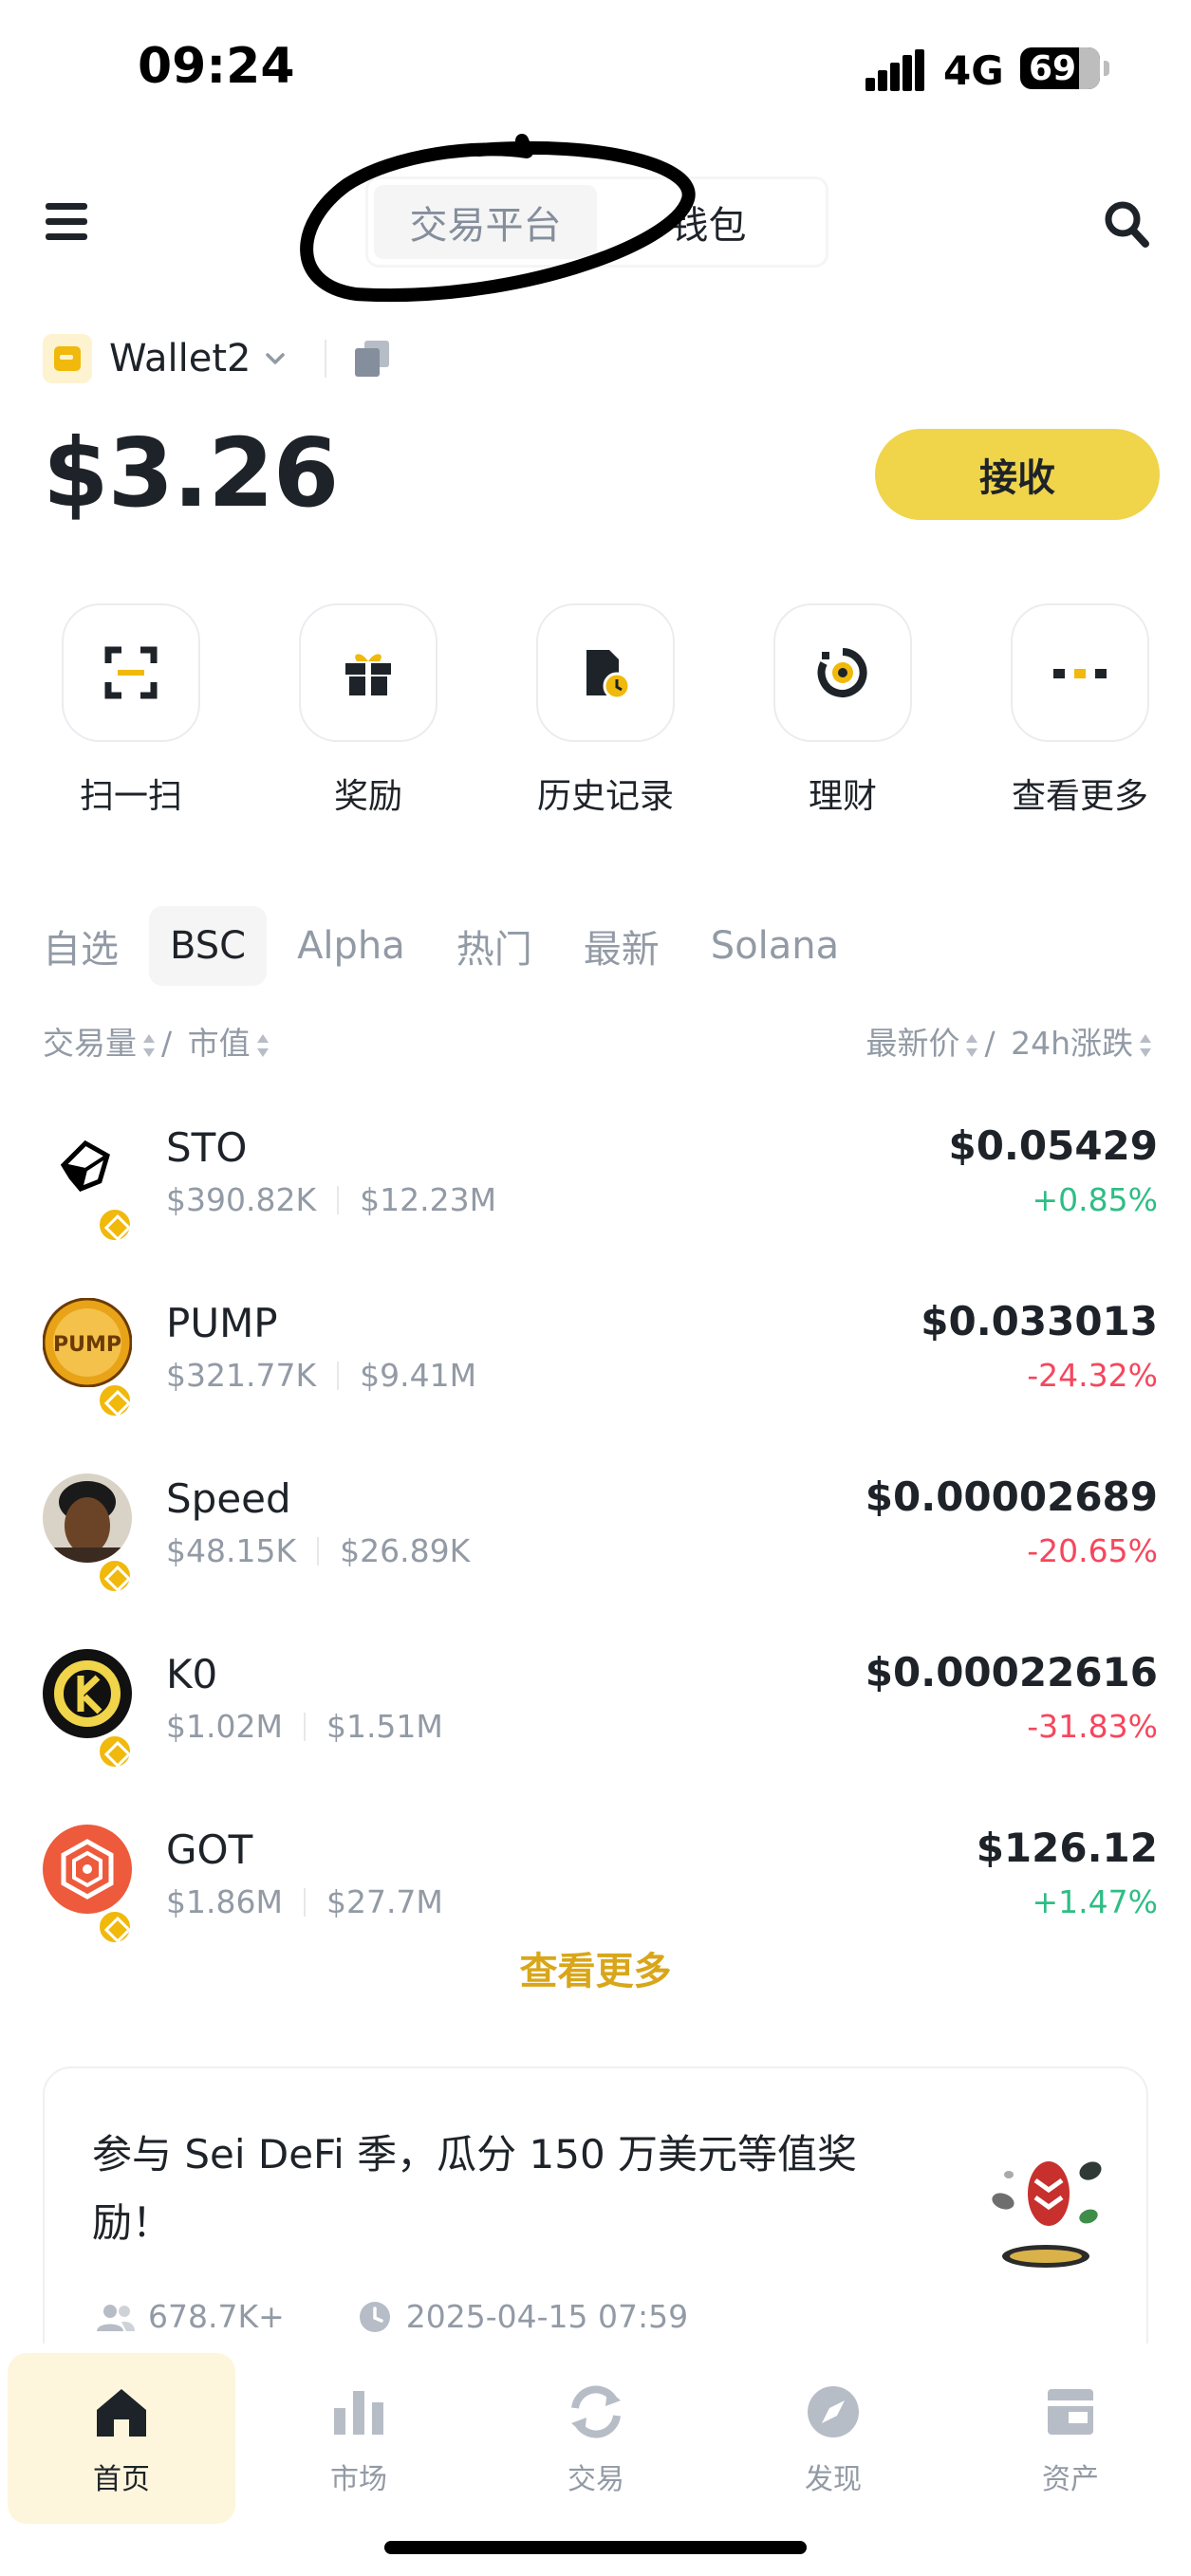 The image size is (1191, 2576). Describe the element at coordinates (596, 2411) in the screenshot. I see `trade-icon` at that location.